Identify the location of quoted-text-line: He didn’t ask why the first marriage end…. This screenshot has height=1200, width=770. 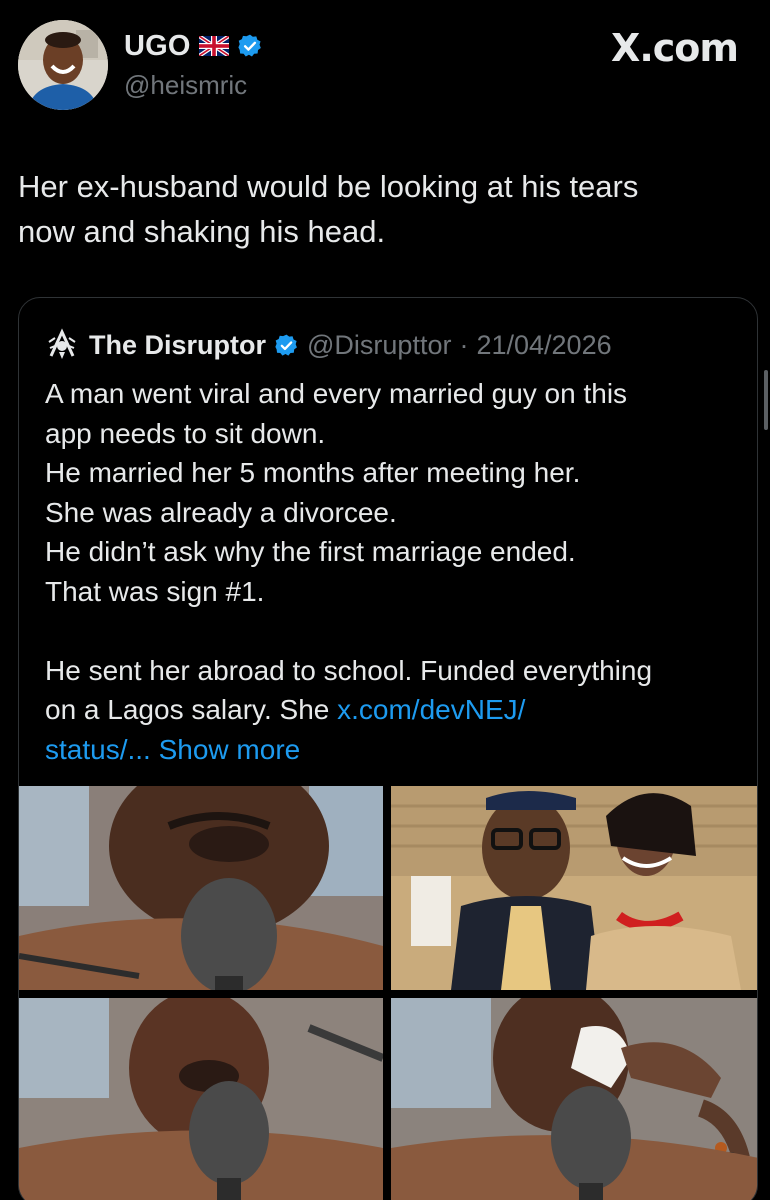
(310, 551).